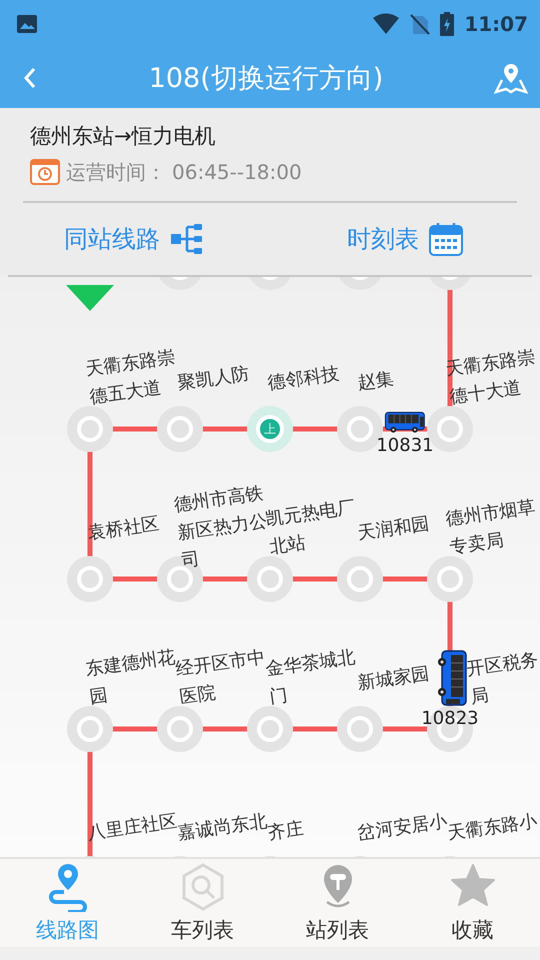 The width and height of the screenshot is (540, 960). I want to click on station-name: 袁桥社区, so click(124, 529).